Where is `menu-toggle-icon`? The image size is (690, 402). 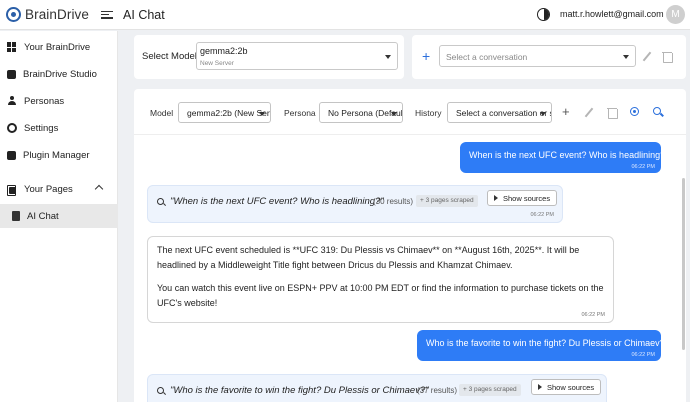
menu-toggle-icon is located at coordinates (107, 15).